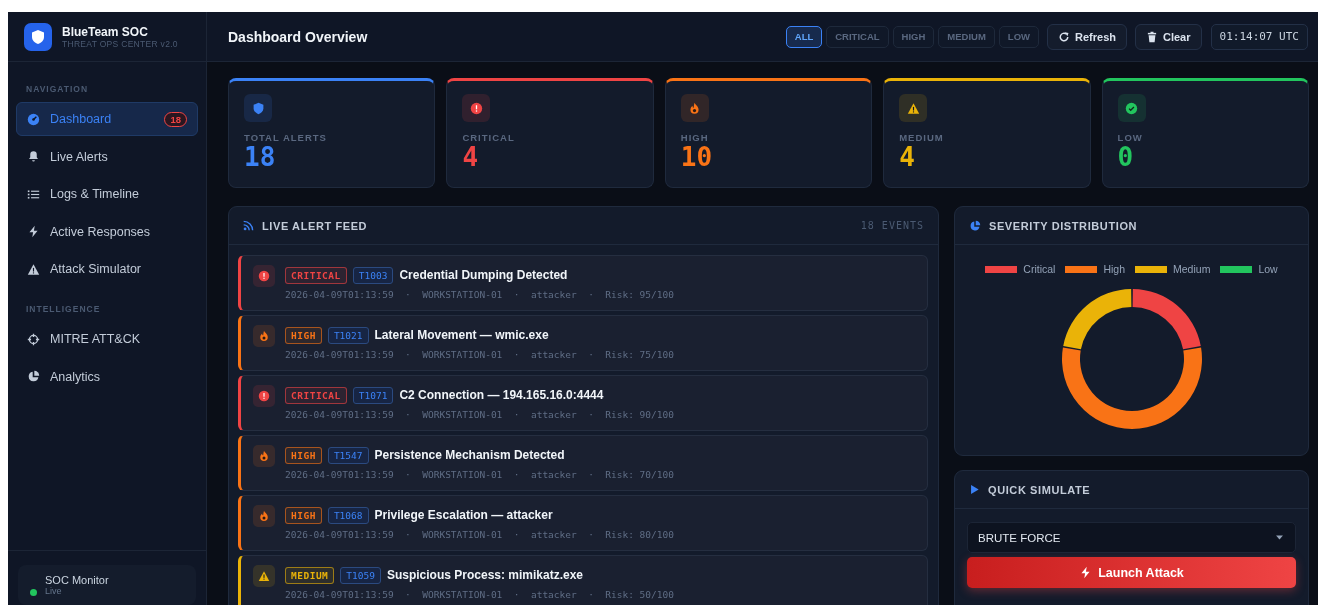  I want to click on stat-value: 0, so click(1126, 157).